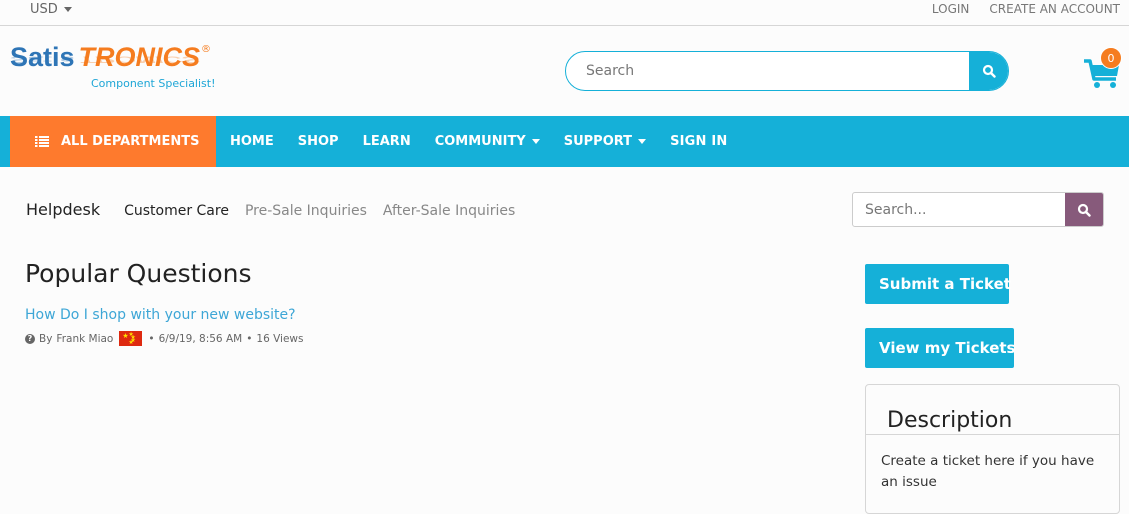 Image resolution: width=1129 pixels, height=514 pixels. Describe the element at coordinates (206, 49) in the screenshot. I see `registered-mark: ®` at that location.